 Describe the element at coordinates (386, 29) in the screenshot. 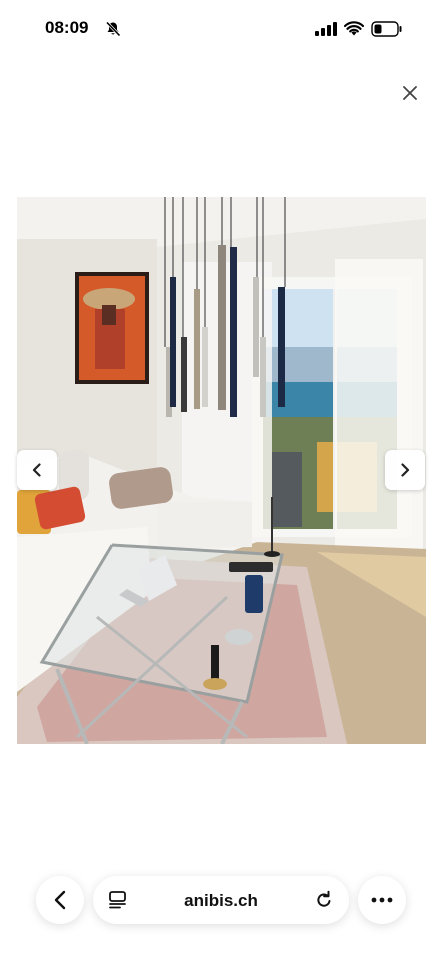

I see `battery-icon` at that location.